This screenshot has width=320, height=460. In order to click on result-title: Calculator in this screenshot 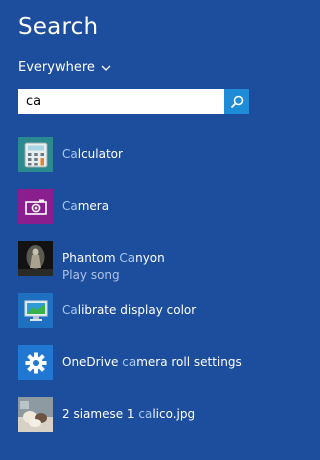, I will do `click(92, 154)`.